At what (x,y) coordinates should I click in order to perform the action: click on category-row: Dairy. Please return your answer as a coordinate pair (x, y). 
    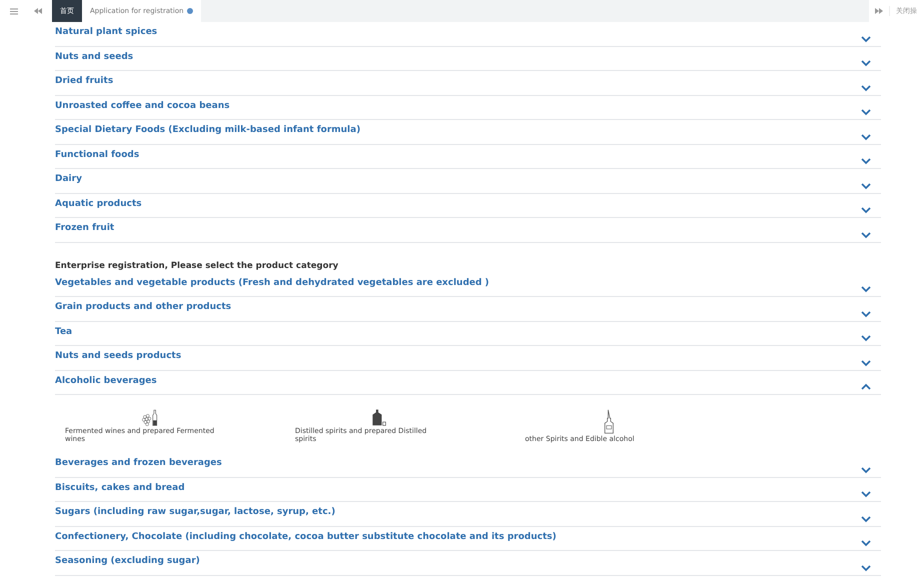
    Looking at the image, I should click on (468, 181).